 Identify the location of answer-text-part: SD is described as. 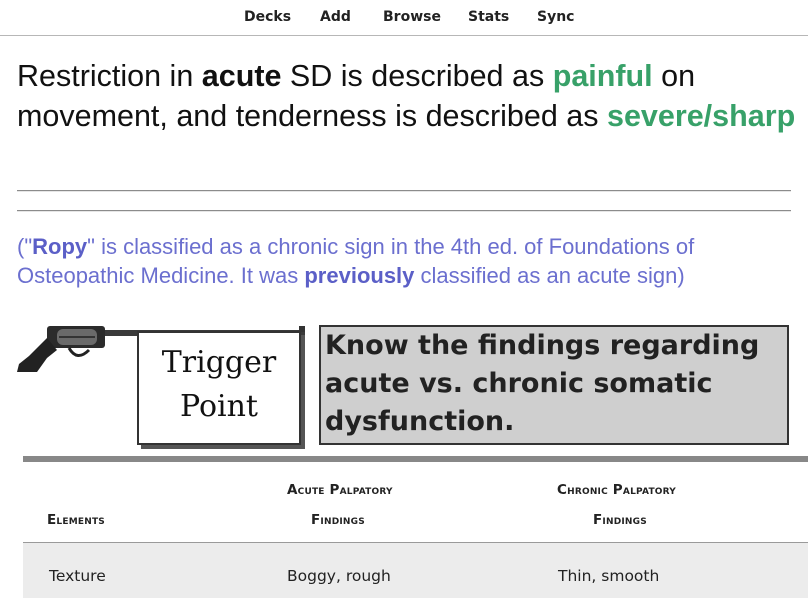
(417, 76).